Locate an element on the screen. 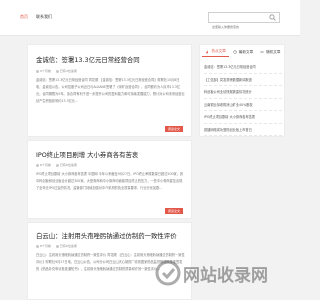 The height and width of the screenshot is (300, 320). tab-label: 随机文章 is located at coordinates (273, 51).